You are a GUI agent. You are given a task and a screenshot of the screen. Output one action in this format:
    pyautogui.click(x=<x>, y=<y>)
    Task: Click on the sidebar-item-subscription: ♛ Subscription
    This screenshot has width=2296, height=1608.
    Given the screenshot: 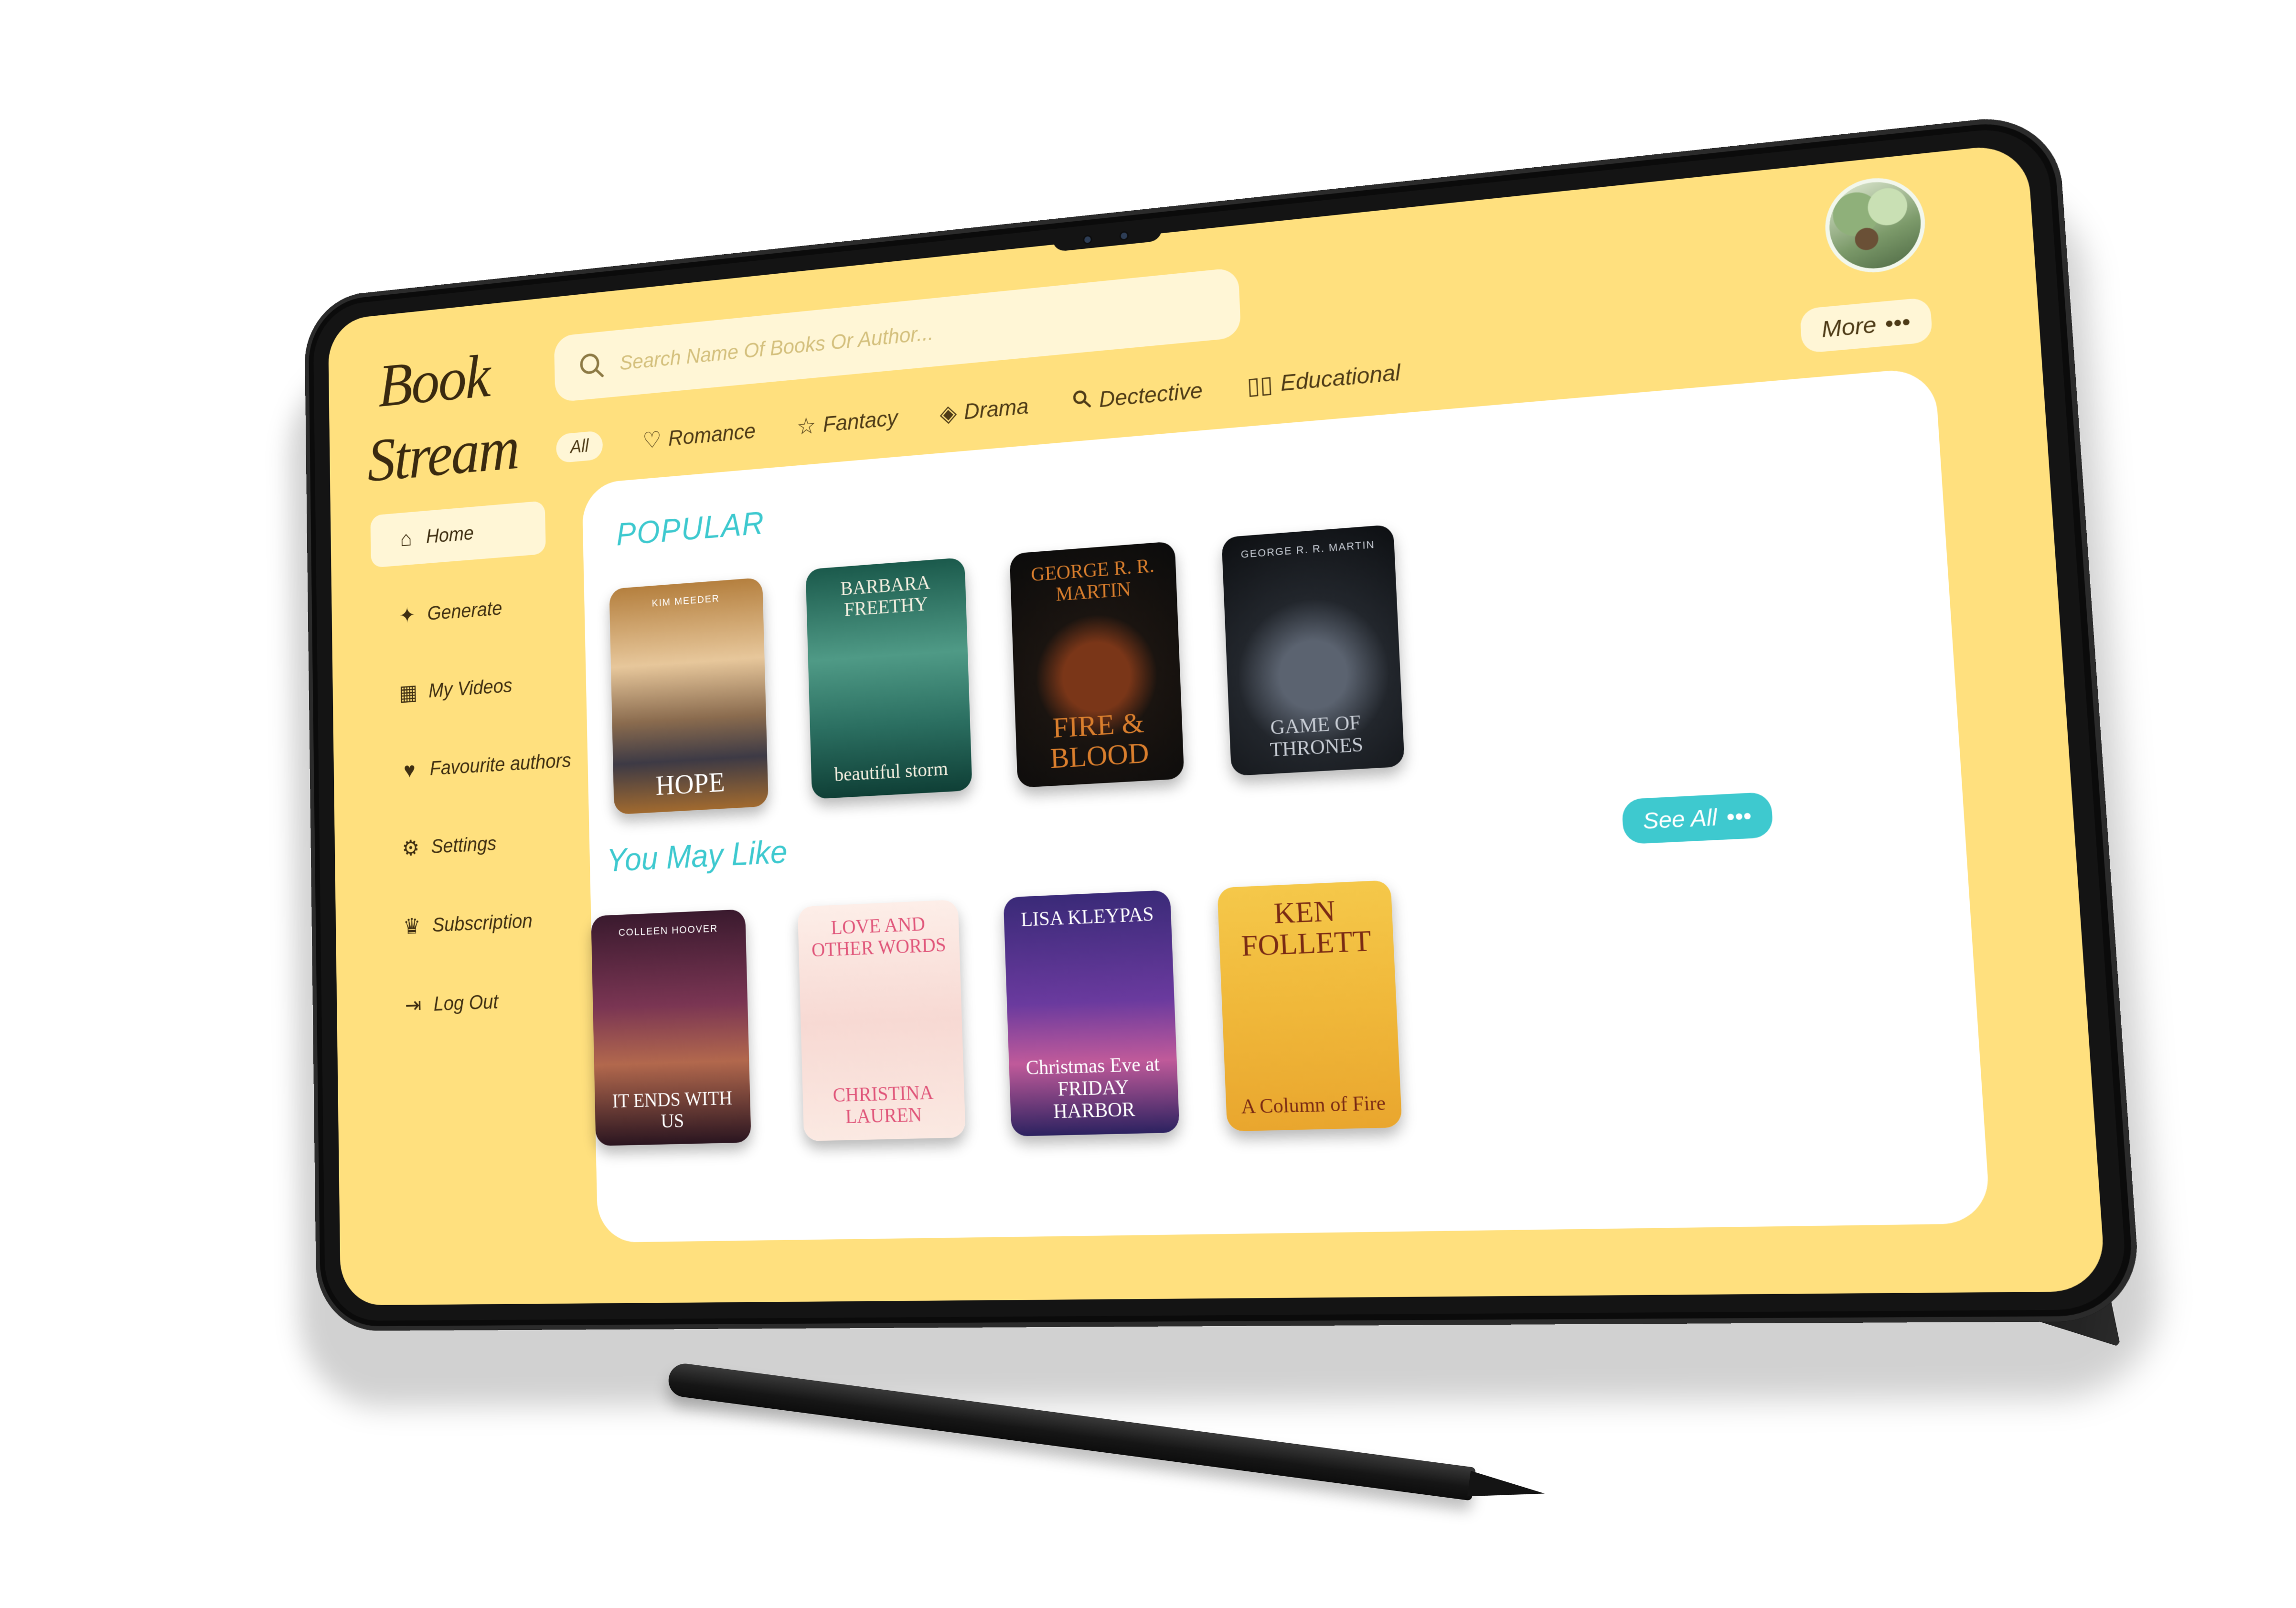 What is the action you would take?
    pyautogui.click(x=479, y=923)
    